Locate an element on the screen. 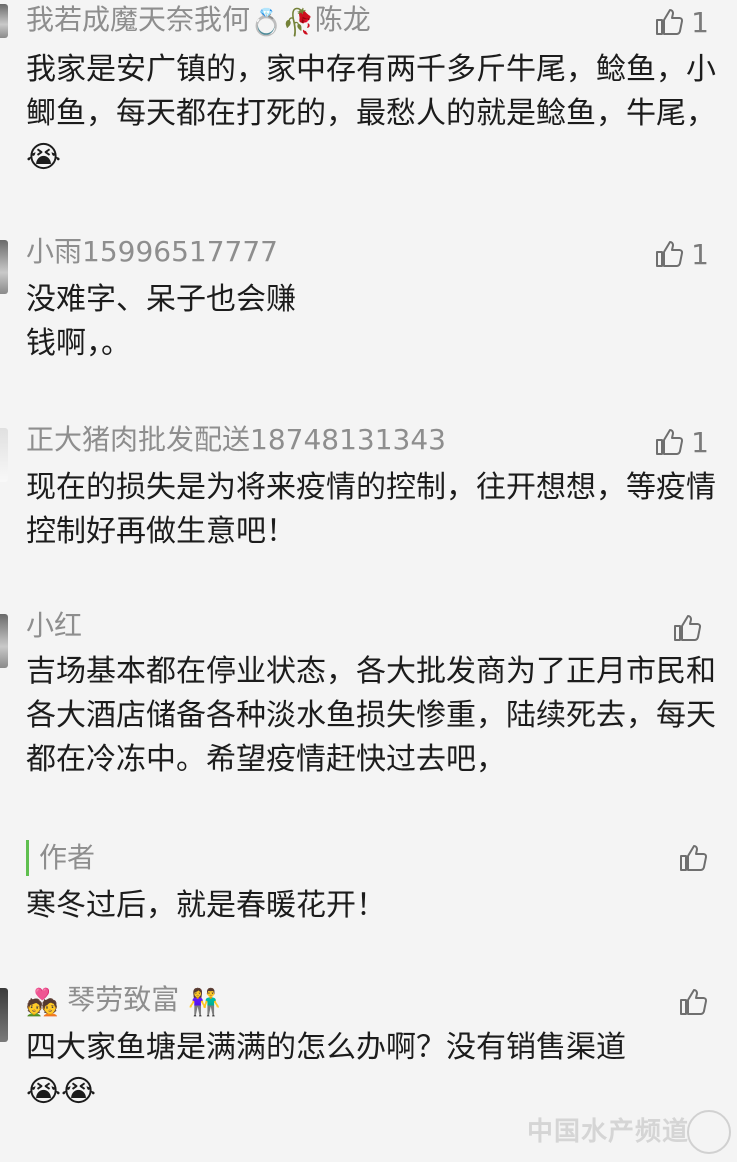  author-name: 琴劳致富 is located at coordinates (123, 999).